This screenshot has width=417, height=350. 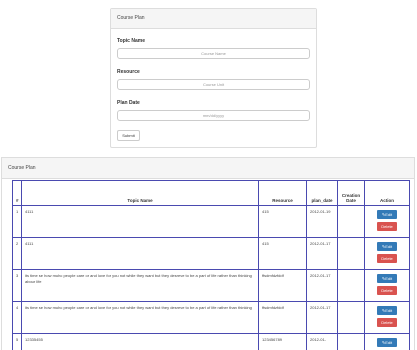 I want to click on cell-number: 1, so click(x=17, y=221).